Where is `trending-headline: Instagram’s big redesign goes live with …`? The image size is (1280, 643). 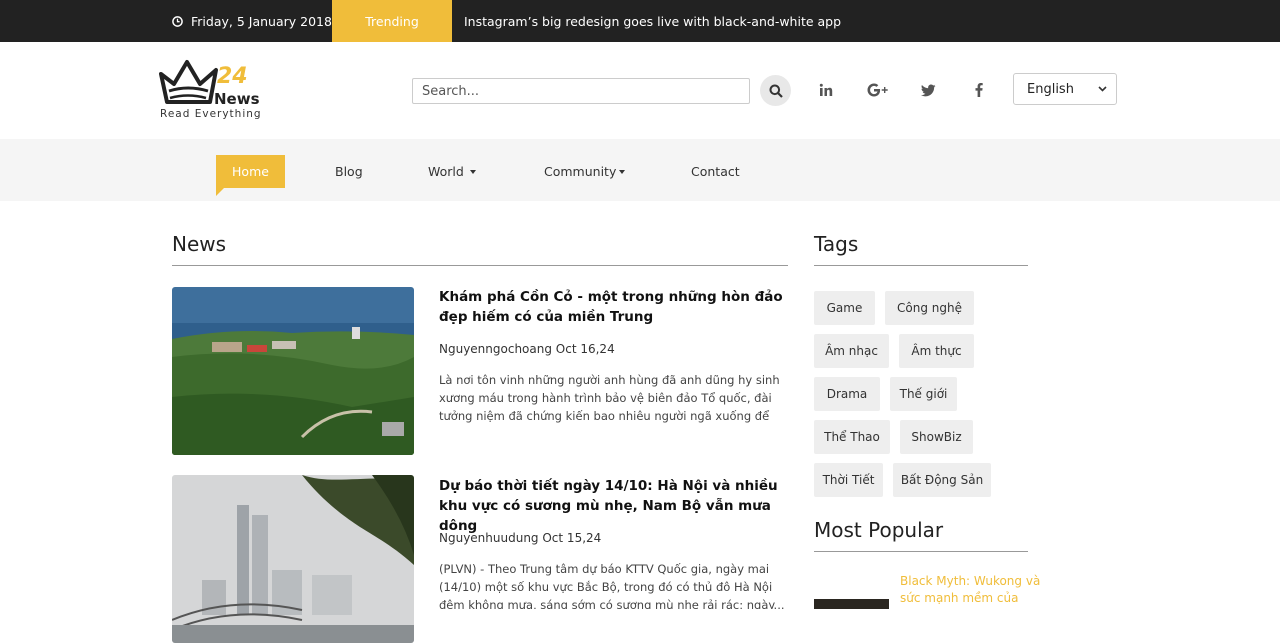
trending-headline: Instagram’s big redesign goes live with … is located at coordinates (652, 21).